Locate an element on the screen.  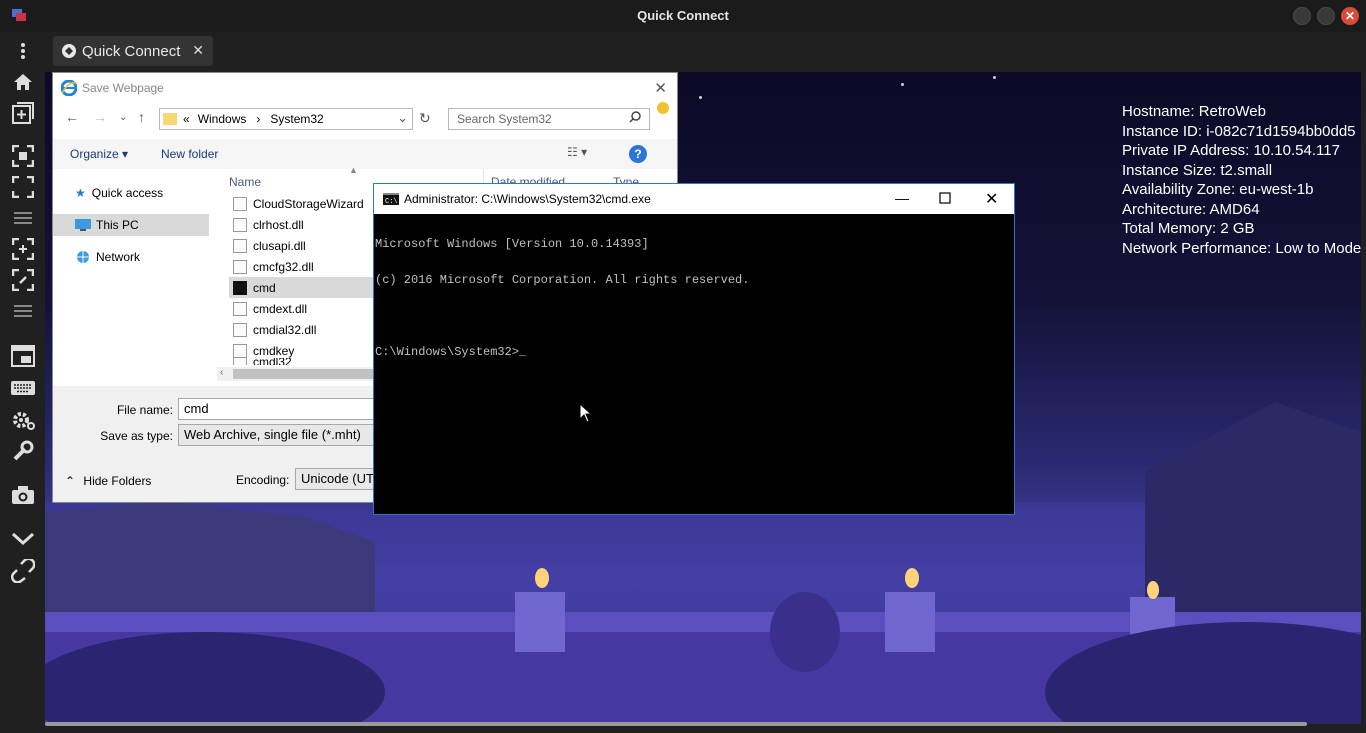
maximize-button is located at coordinates (1326, 16).